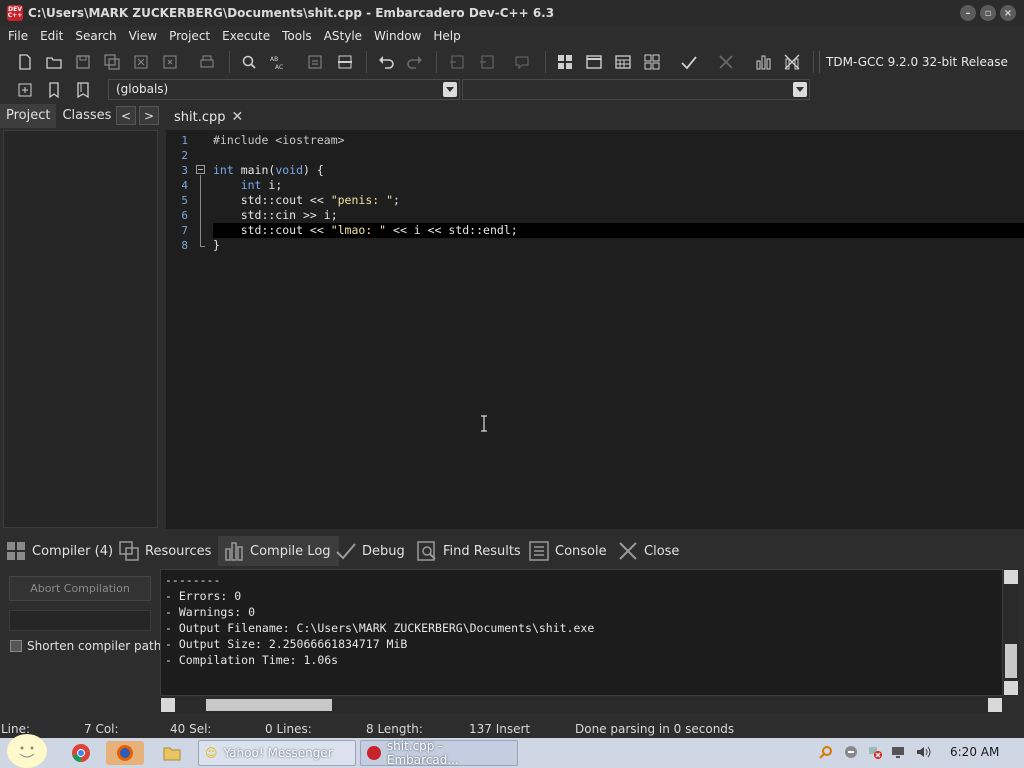 The height and width of the screenshot is (768, 1024). What do you see at coordinates (209, 117) in the screenshot?
I see `tab-shit-cpp: shit.cpp ✕` at bounding box center [209, 117].